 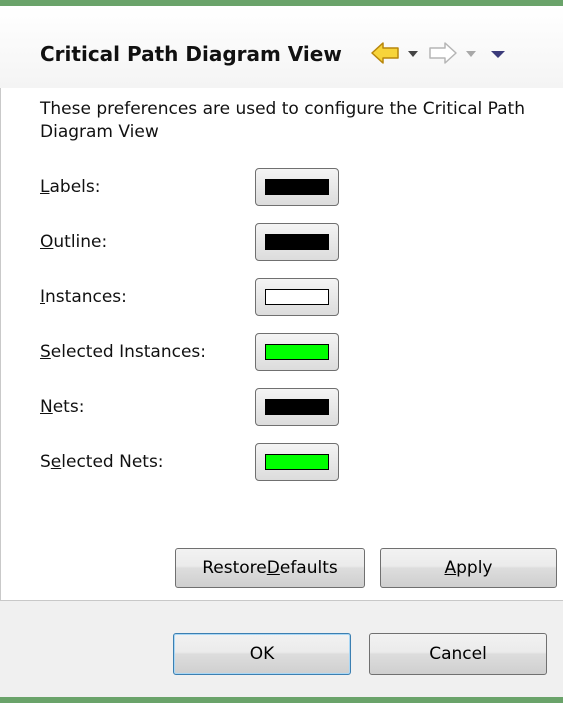 I want to click on selected-nets-color-label: Selected Nets:, so click(x=102, y=462).